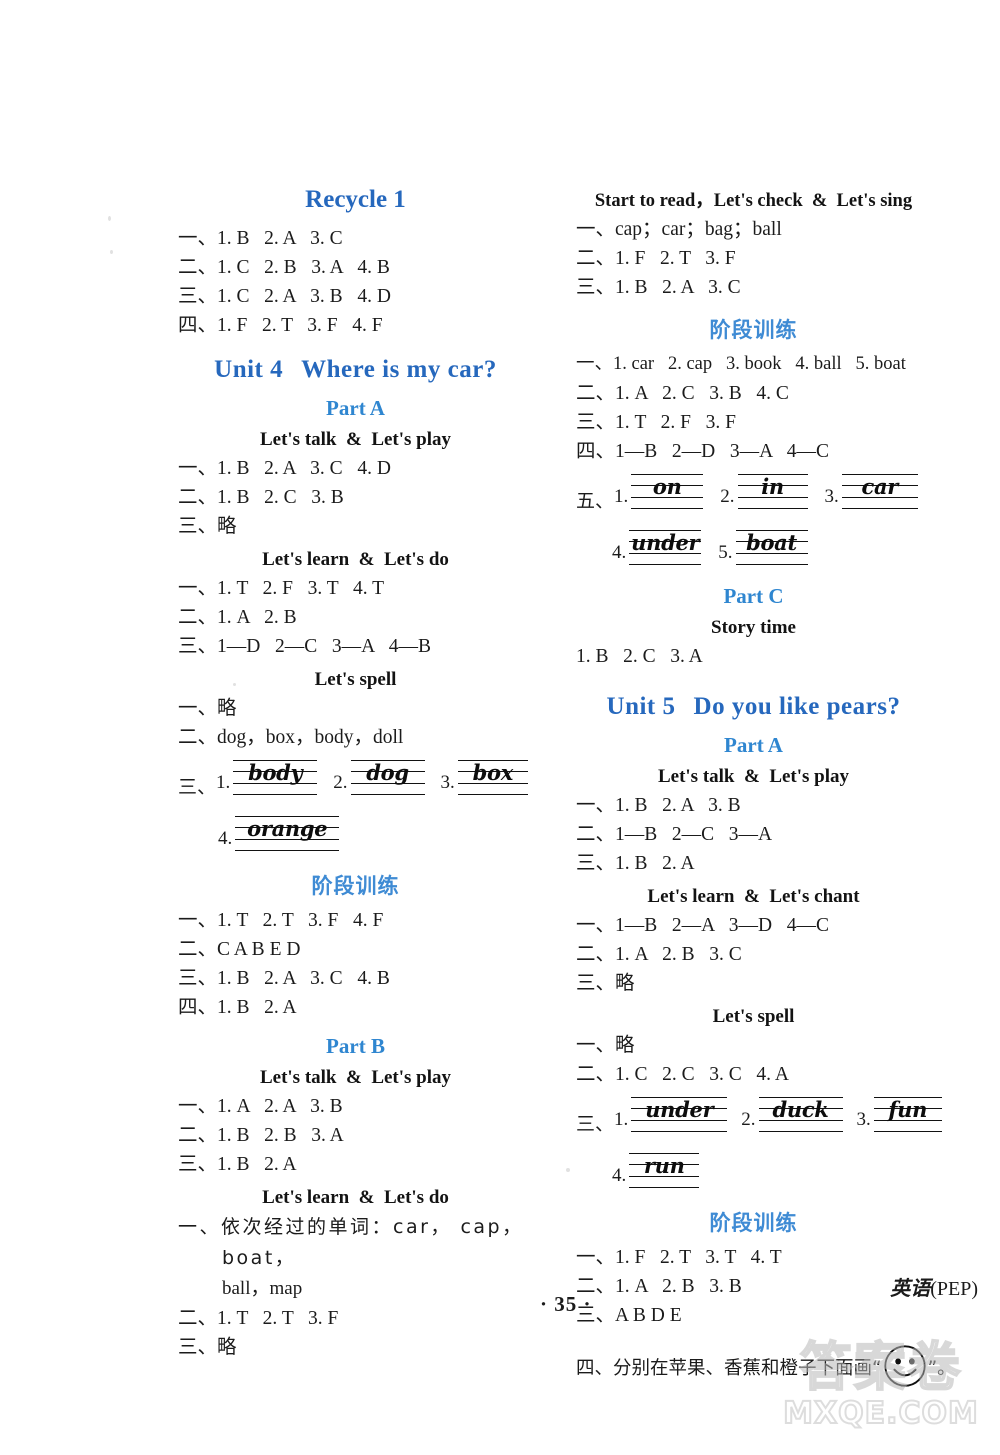 Image resolution: width=1000 pixels, height=1455 pixels. Describe the element at coordinates (399, 369) in the screenshot. I see `unit-title: Where is my car?` at that location.